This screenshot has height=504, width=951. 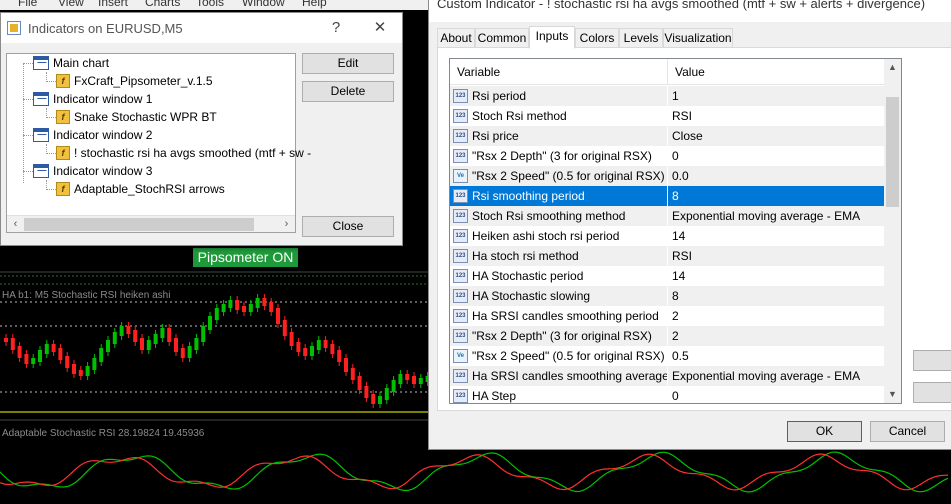 I want to click on input-variable: 123 Rsi period, so click(x=559, y=96).